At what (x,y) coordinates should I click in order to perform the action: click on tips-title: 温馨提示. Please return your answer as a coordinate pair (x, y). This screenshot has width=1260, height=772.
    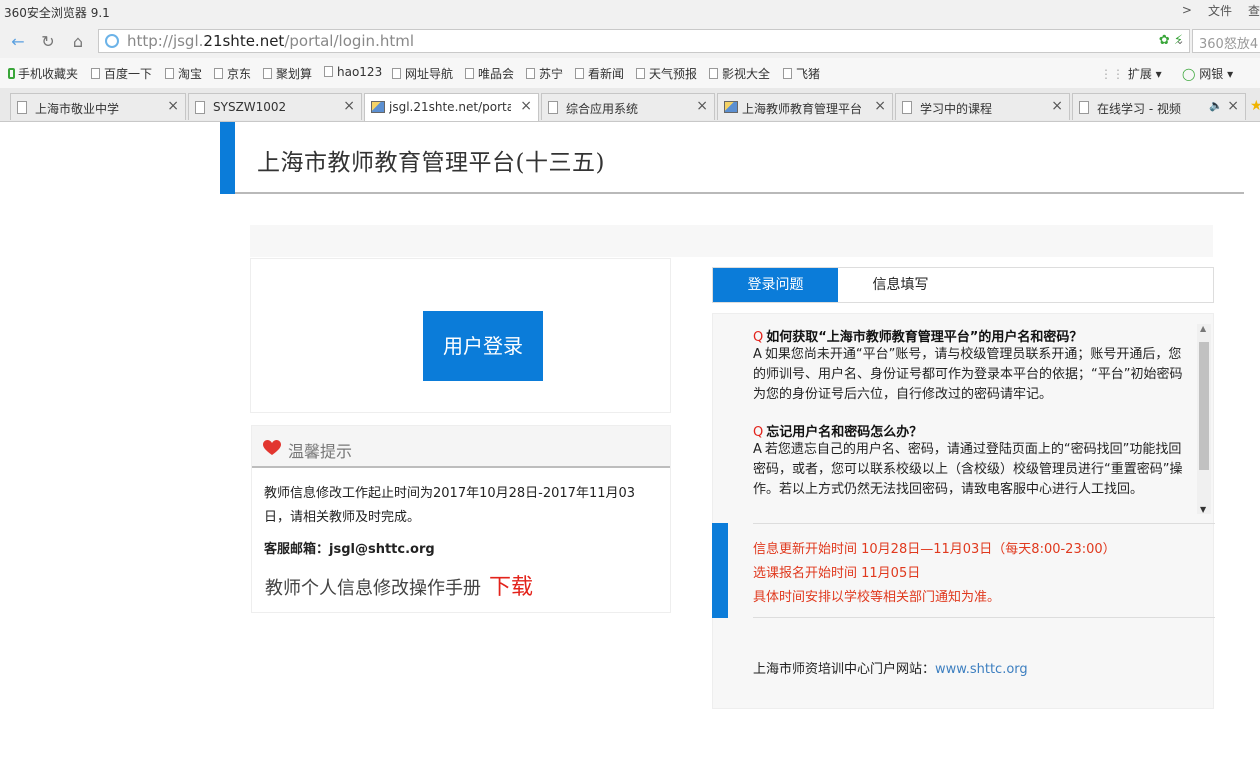
    Looking at the image, I should click on (320, 451).